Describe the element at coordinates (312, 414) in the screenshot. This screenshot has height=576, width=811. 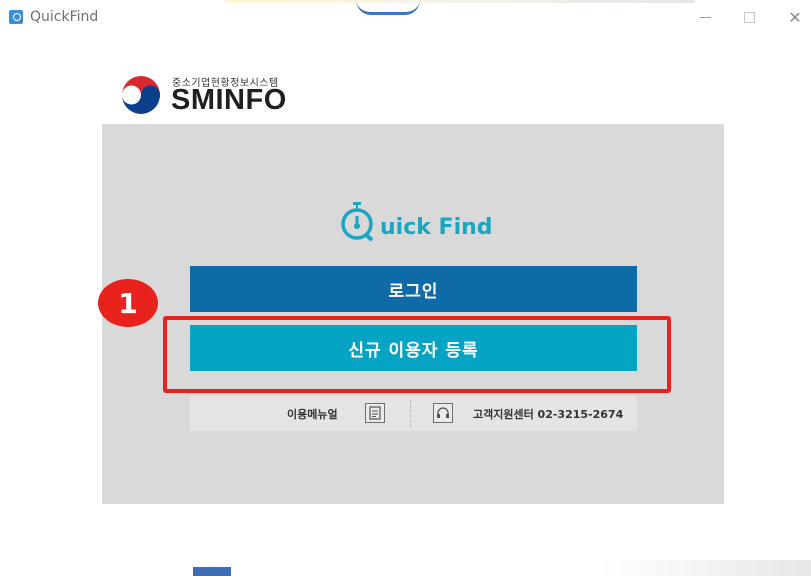
I see `user-manual-link: 이용메뉴얼` at that location.